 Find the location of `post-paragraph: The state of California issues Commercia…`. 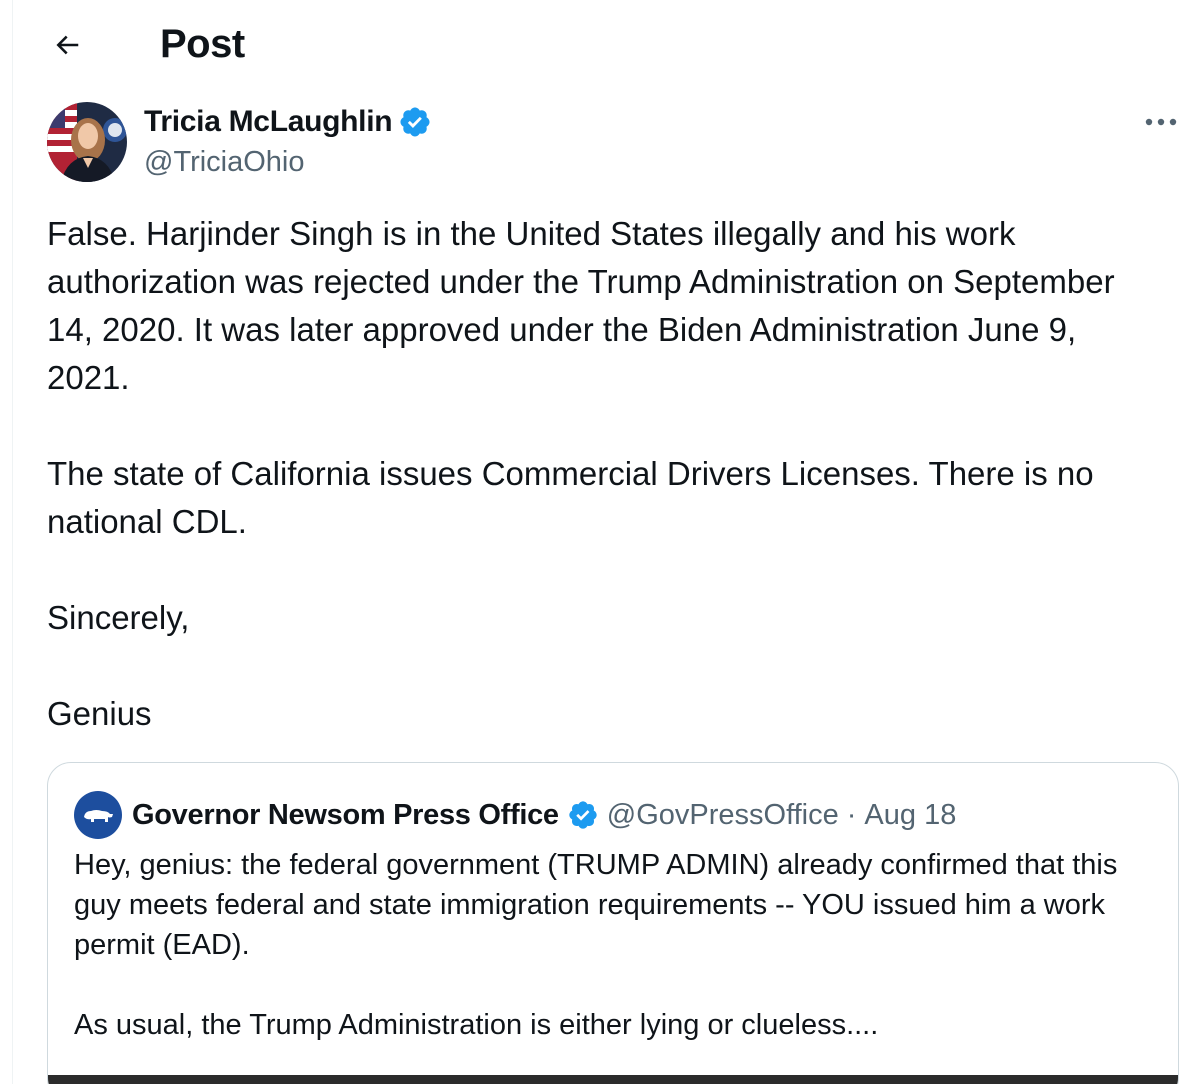

post-paragraph: The state of California issues Commercia… is located at coordinates (570, 497).